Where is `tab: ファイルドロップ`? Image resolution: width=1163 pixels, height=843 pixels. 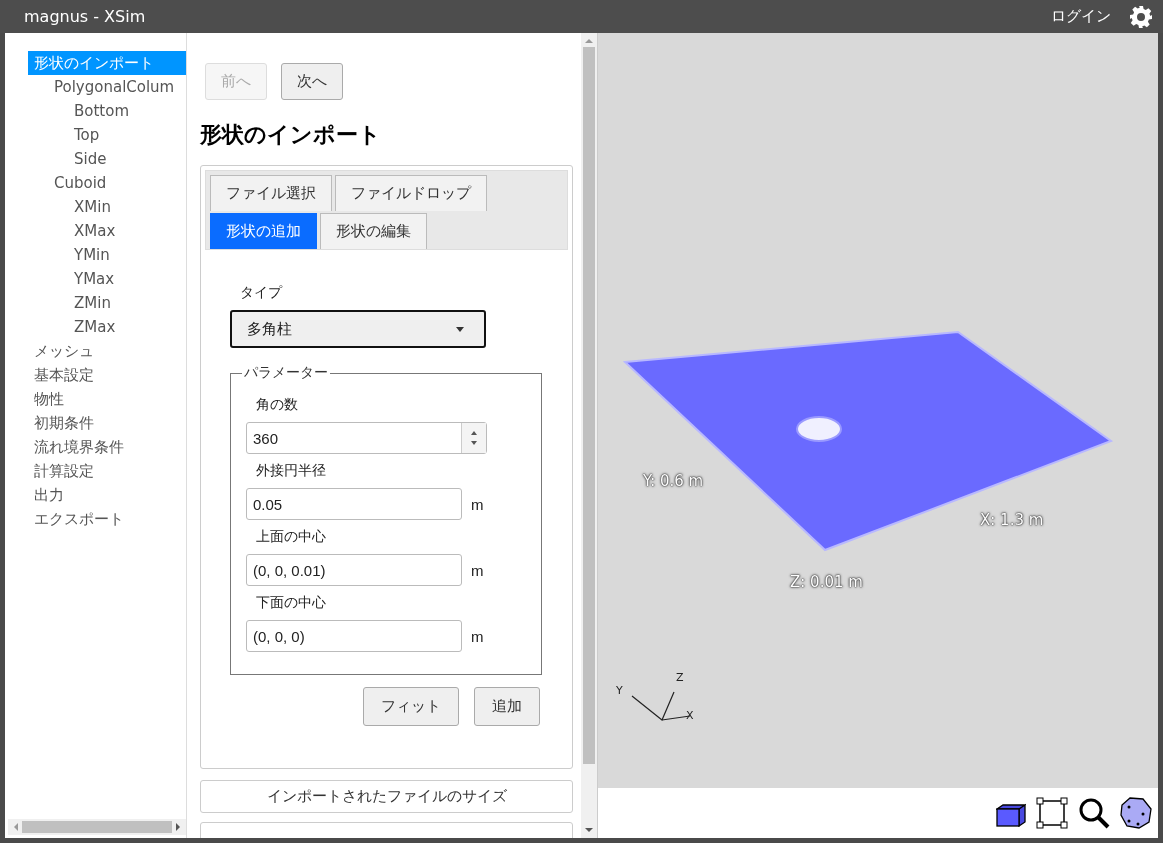
tab: ファイルドロップ is located at coordinates (411, 193).